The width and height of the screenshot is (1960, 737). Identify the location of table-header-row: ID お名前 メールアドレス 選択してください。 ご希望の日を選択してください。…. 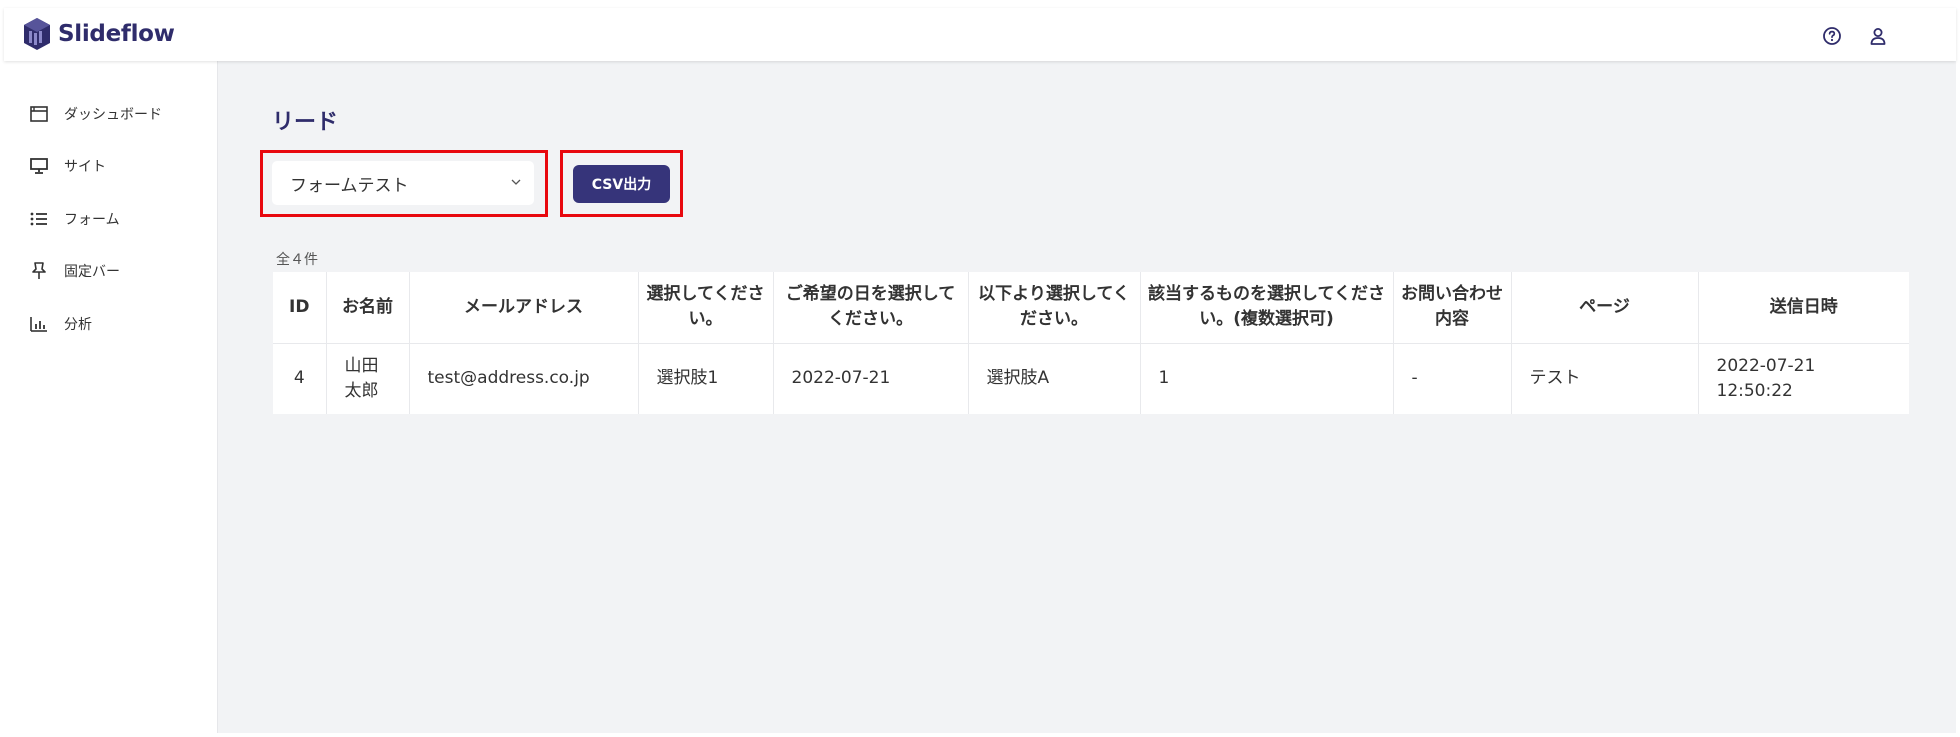
(1091, 308).